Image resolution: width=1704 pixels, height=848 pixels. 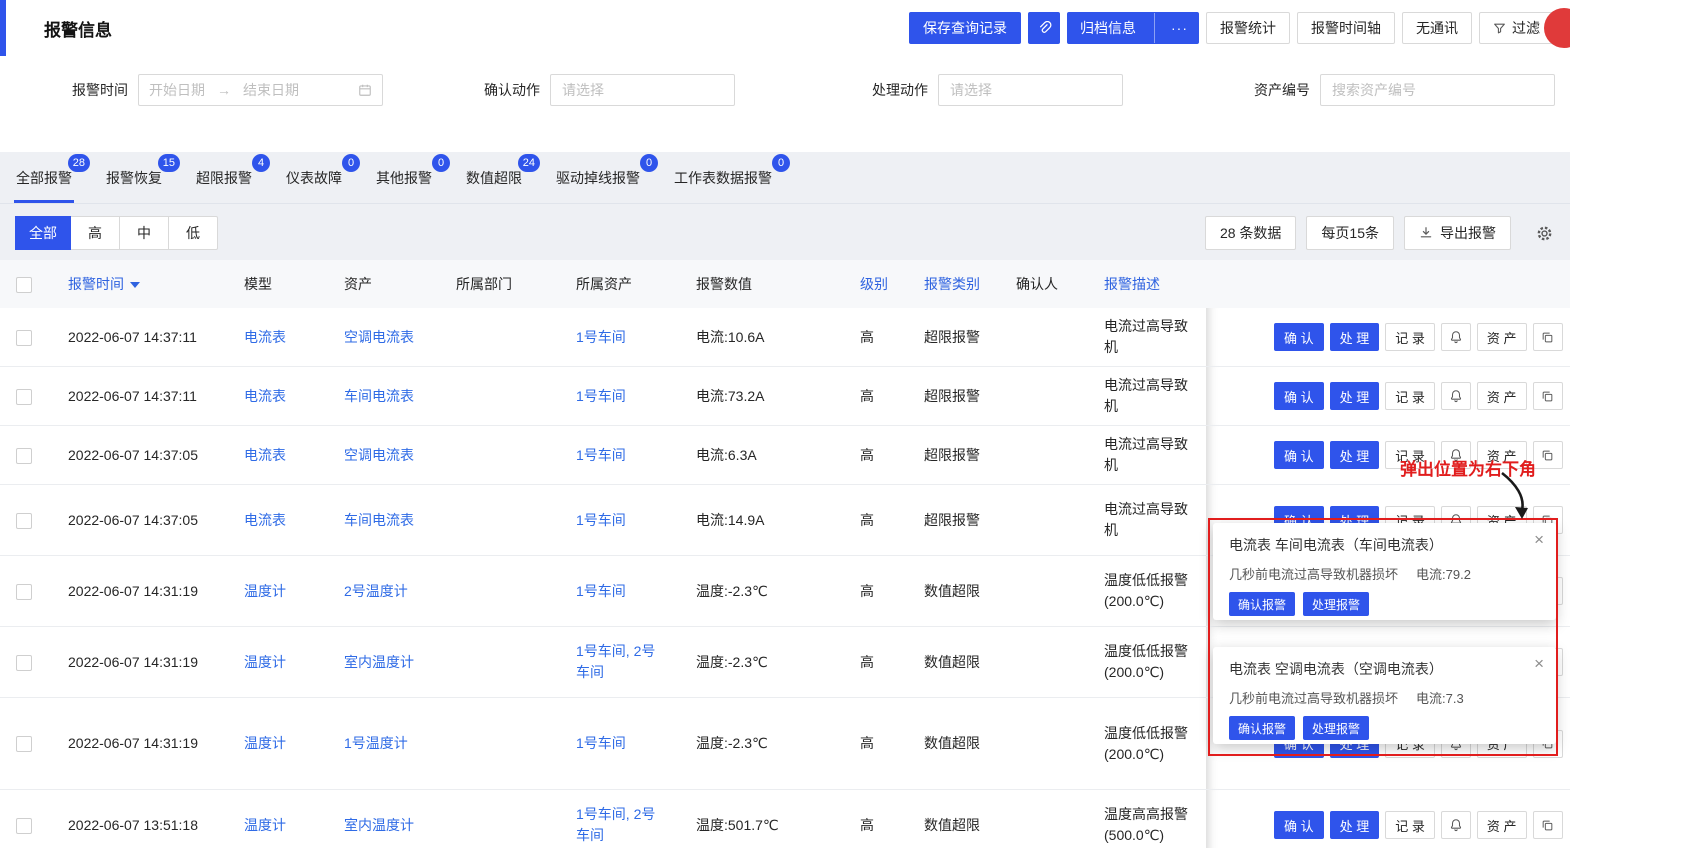 What do you see at coordinates (322, 177) in the screenshot?
I see `tab: 仪表故障 0` at bounding box center [322, 177].